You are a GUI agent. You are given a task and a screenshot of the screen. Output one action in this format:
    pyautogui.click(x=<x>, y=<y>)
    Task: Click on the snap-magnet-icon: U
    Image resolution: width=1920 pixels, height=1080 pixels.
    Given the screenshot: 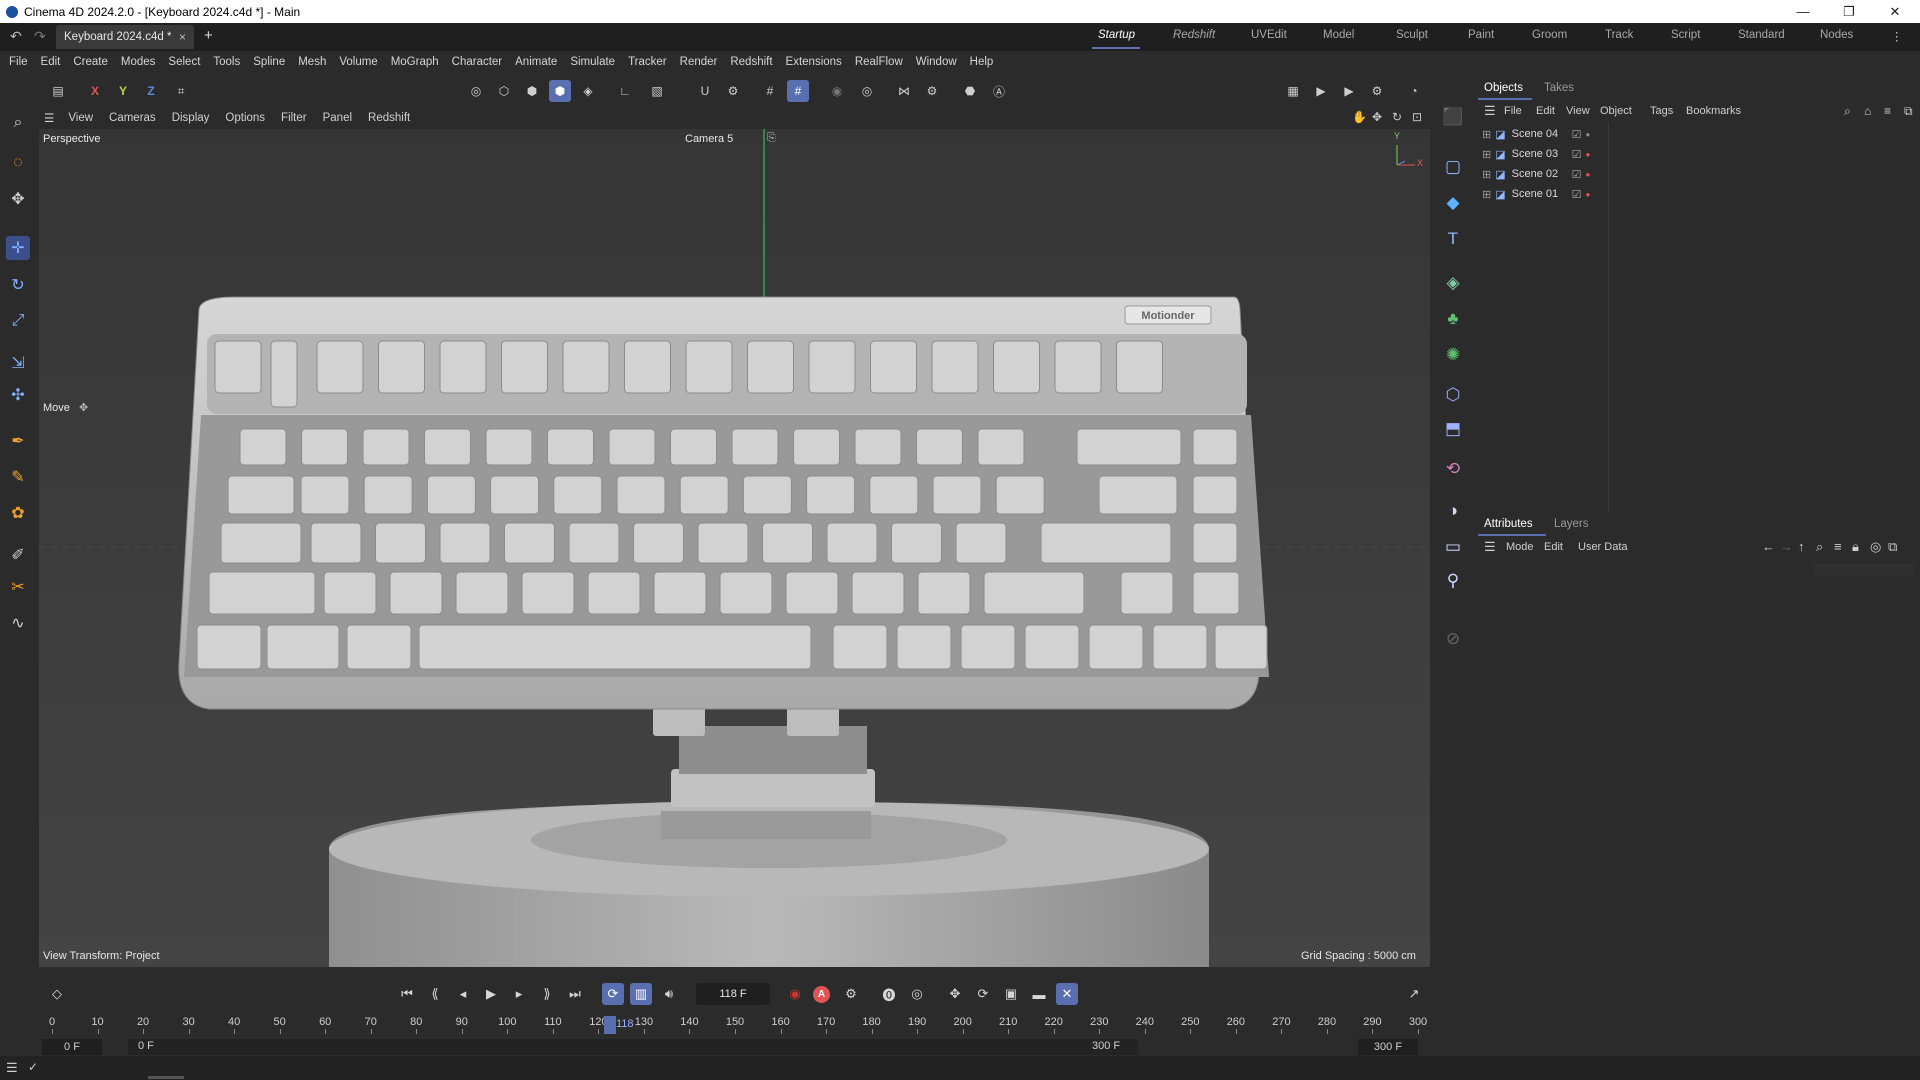 What is the action you would take?
    pyautogui.click(x=705, y=91)
    